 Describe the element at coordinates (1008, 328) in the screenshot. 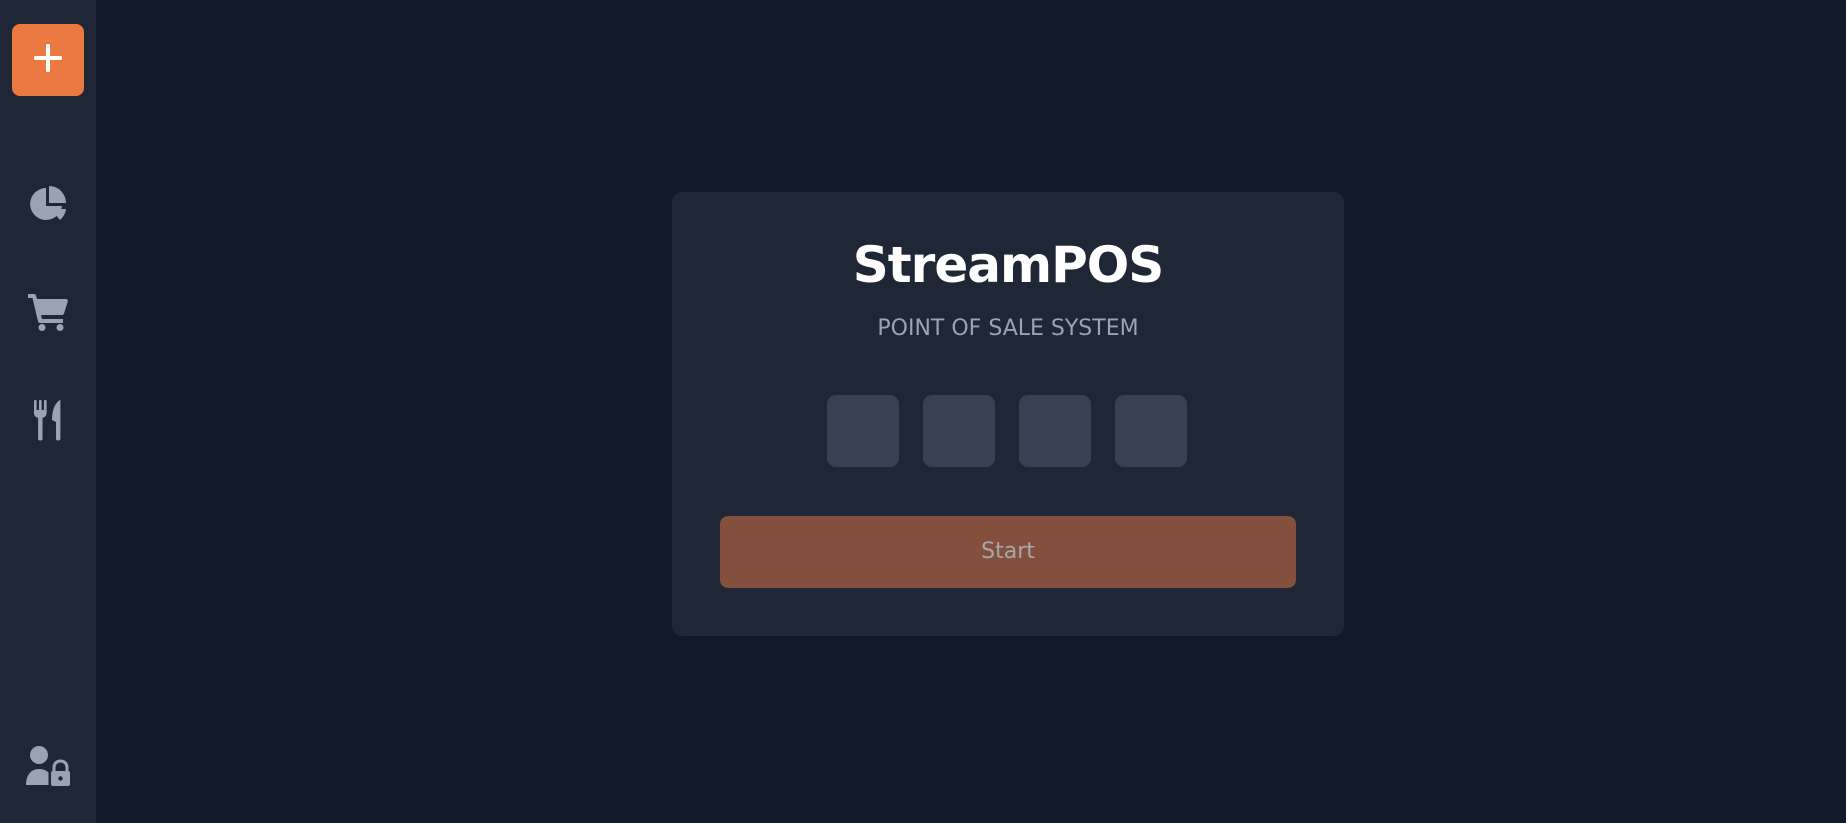

I see `app-subtitle: POINT OF SALE SYSTEM` at that location.